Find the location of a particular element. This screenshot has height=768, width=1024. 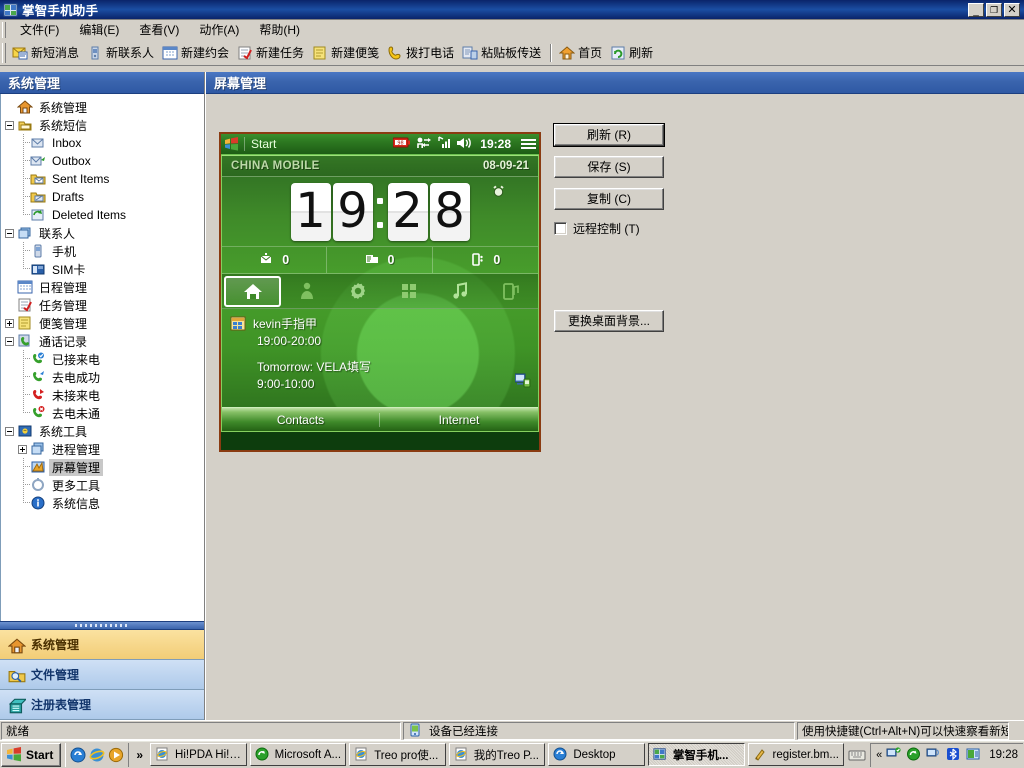

tree-item-more-tools: 更多工具 is located at coordinates (102, 485).